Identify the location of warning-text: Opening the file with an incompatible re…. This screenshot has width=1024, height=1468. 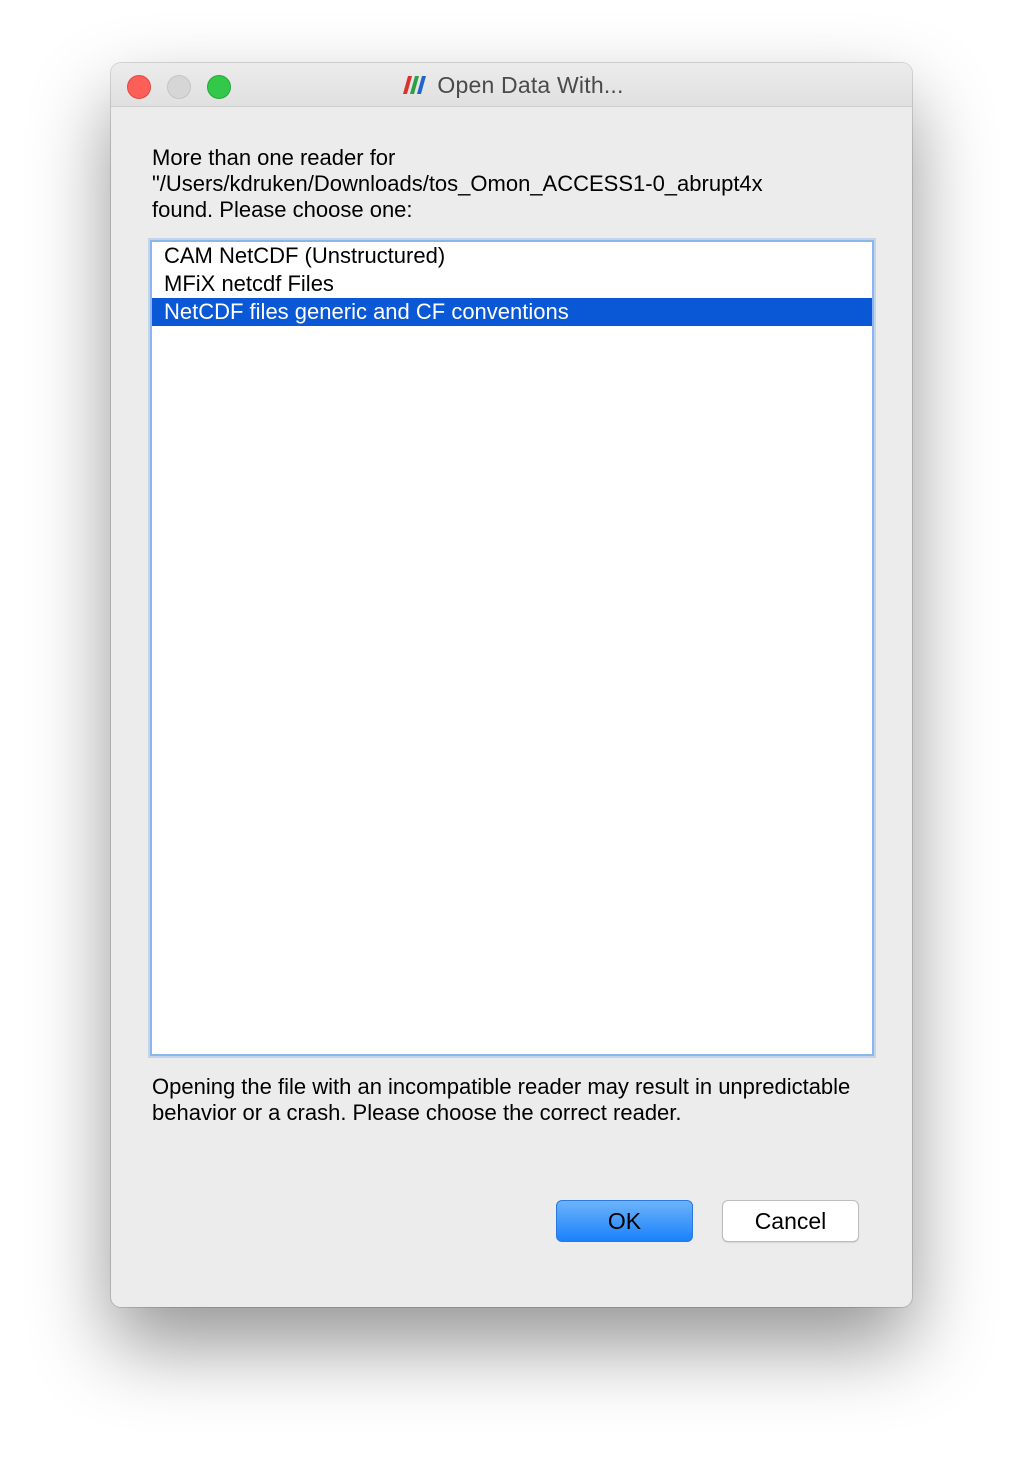
(501, 1099).